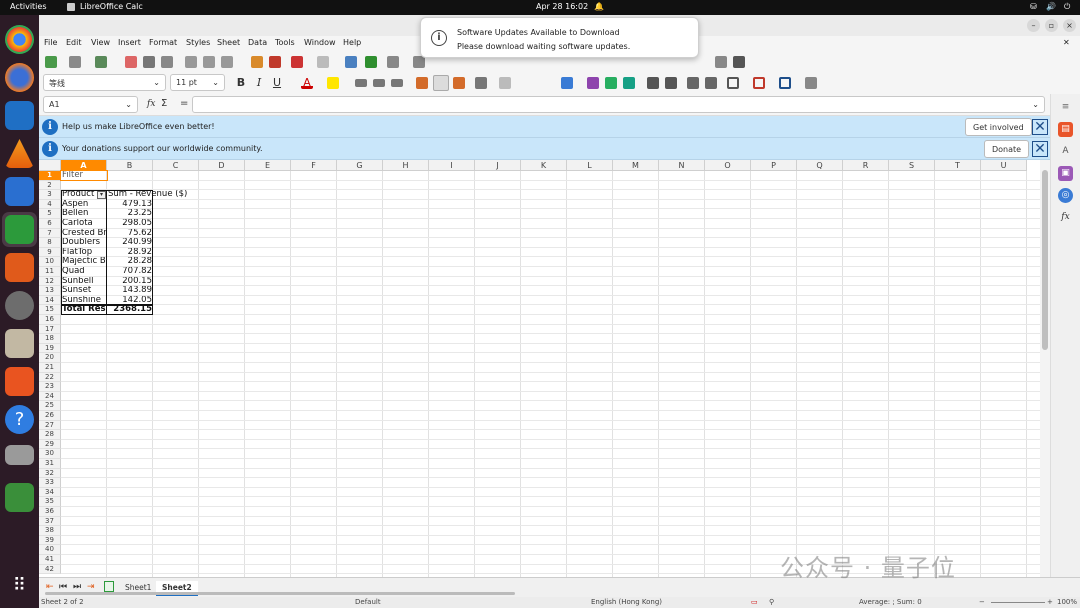 Image resolution: width=1080 pixels, height=608 pixels. Describe the element at coordinates (590, 165) in the screenshot. I see `column-header: L` at that location.